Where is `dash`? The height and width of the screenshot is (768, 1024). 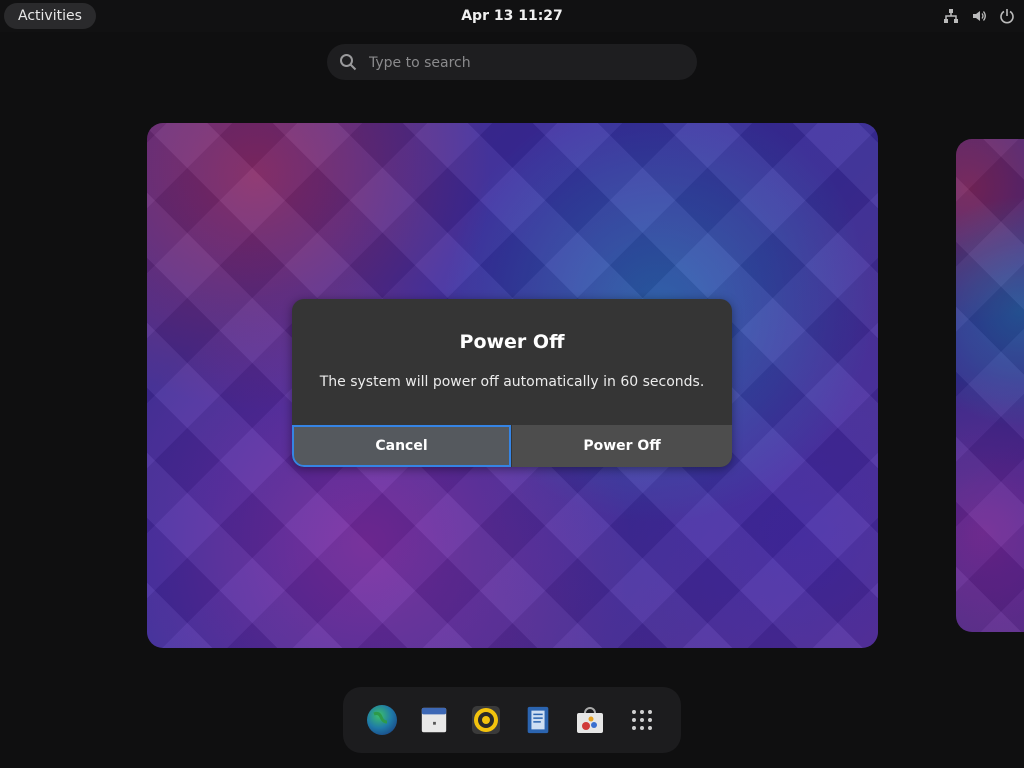 dash is located at coordinates (512, 720).